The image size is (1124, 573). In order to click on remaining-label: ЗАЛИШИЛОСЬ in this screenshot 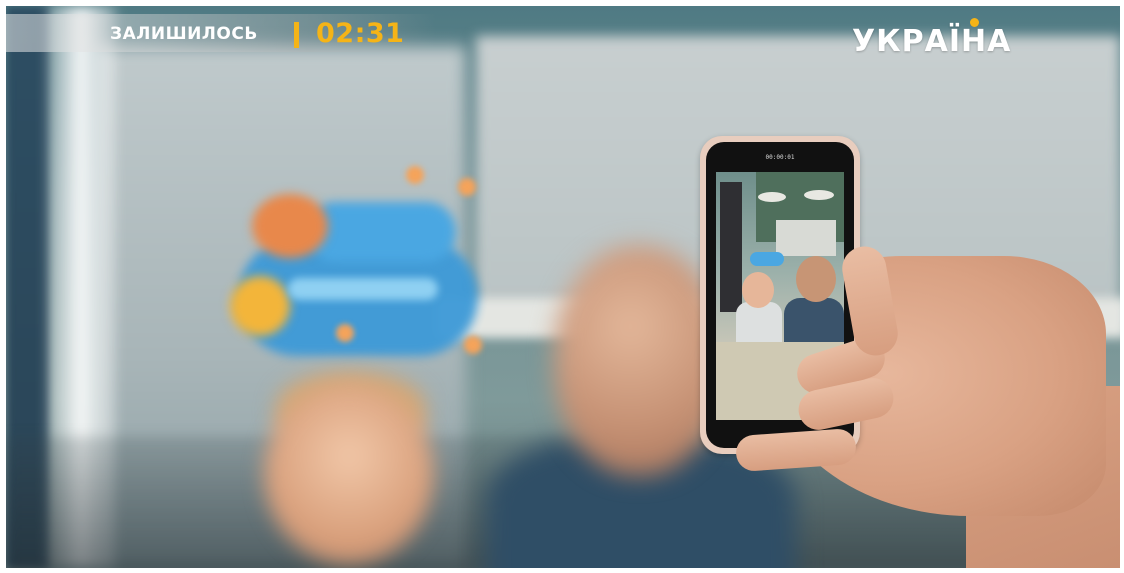, I will do `click(184, 34)`.